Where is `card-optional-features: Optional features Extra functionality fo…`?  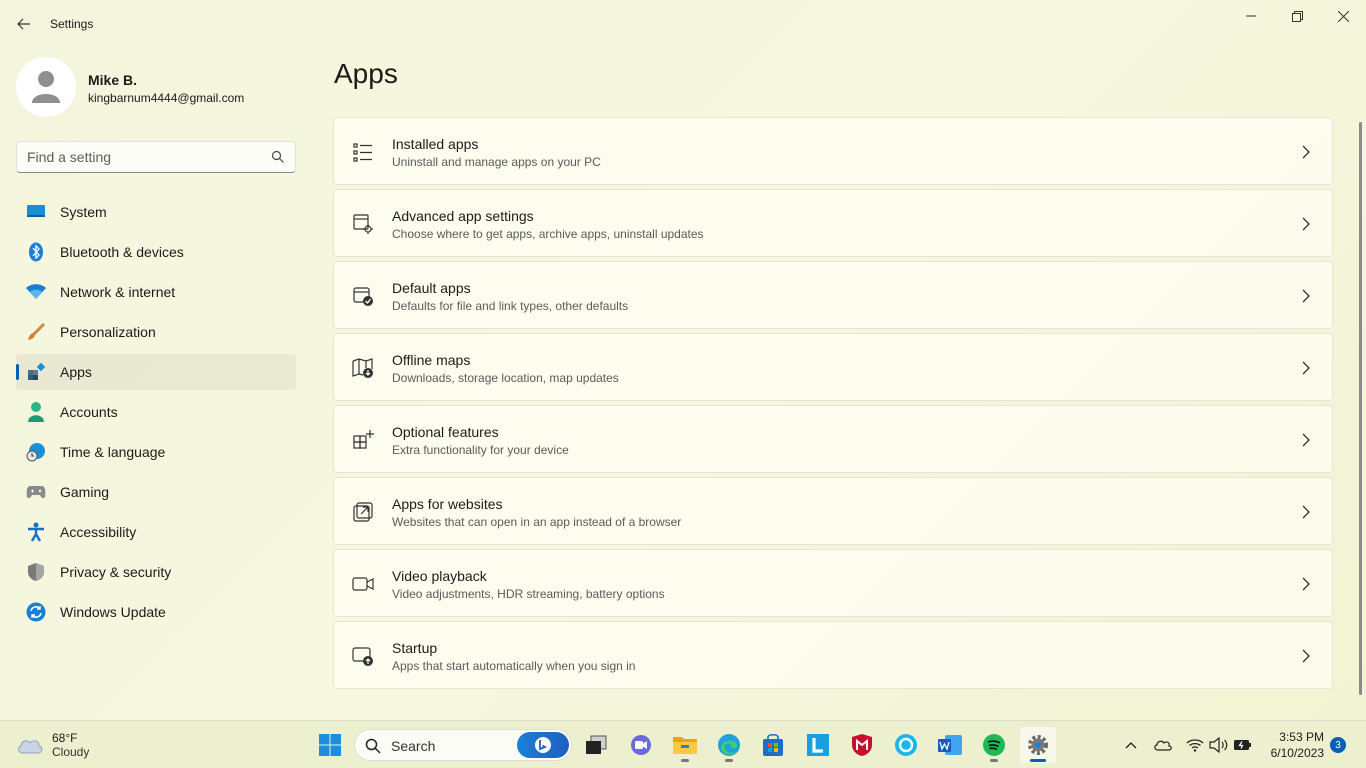
card-optional-features: Optional features Extra functionality fo… is located at coordinates (833, 439).